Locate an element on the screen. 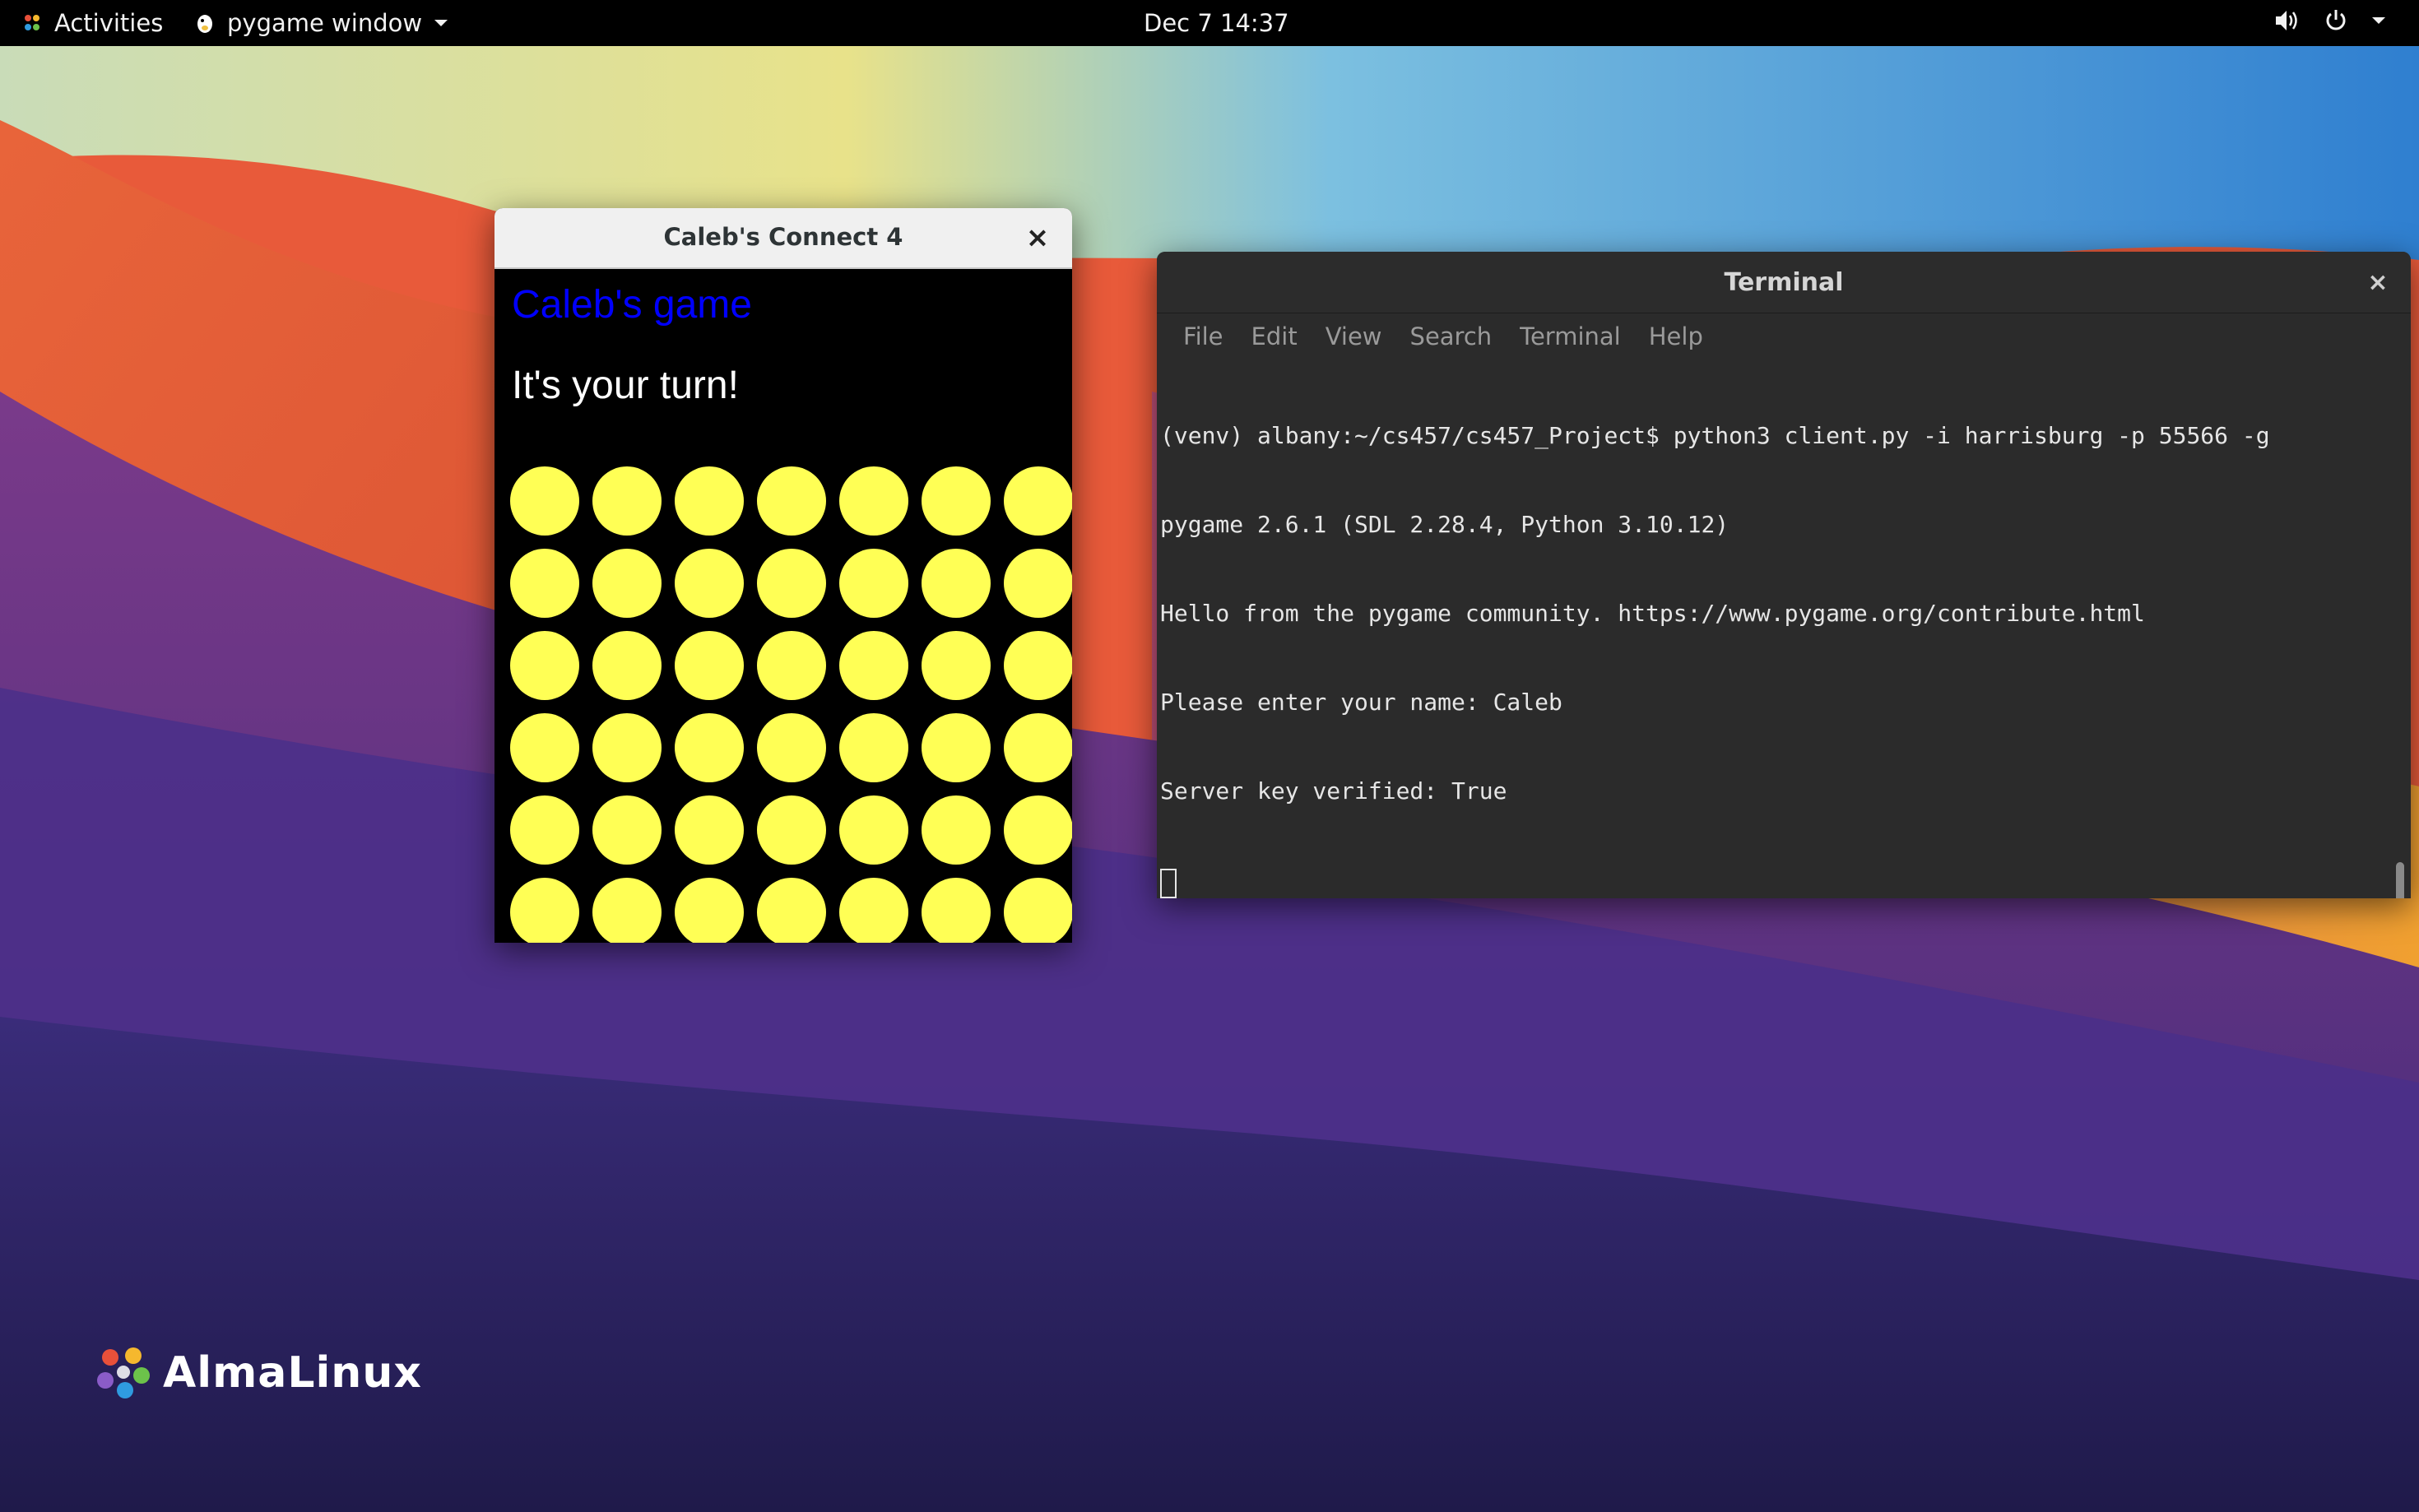 Image resolution: width=2419 pixels, height=1512 pixels. connect4-close-button: × is located at coordinates (1037, 237).